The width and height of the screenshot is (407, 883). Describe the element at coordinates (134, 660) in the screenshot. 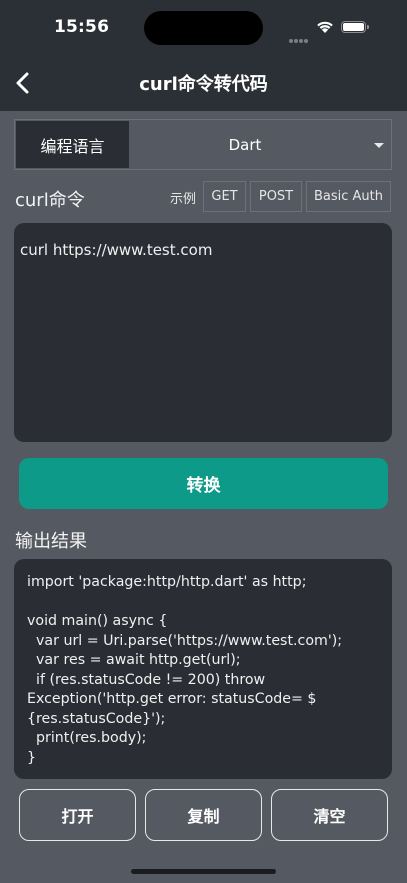

I see `code-line: var res = await http.get(url);` at that location.